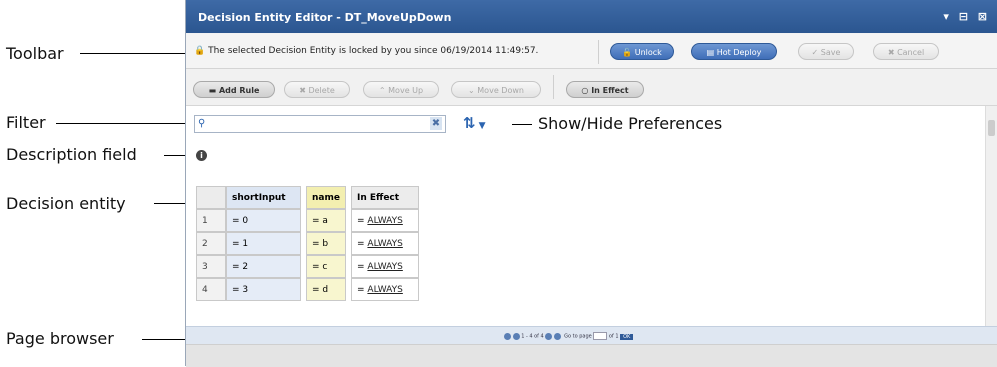 The width and height of the screenshot is (997, 367). I want to click on move-up-icon: ⌃, so click(382, 90).